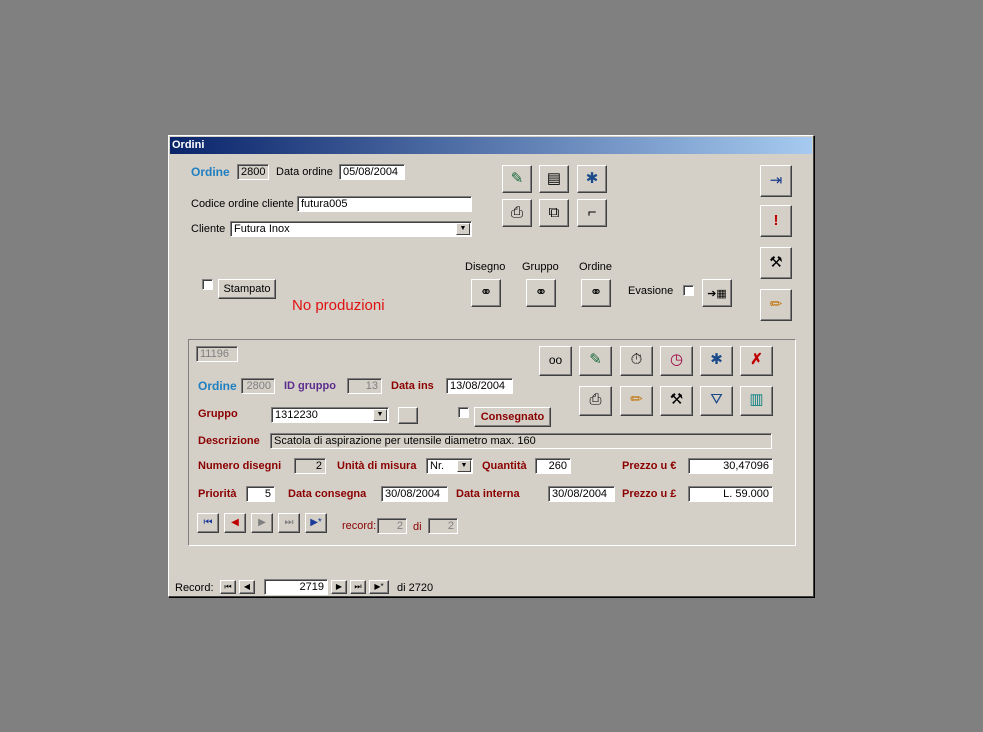 The image size is (983, 732). Describe the element at coordinates (289, 523) in the screenshot. I see `sub-last-record-button: ⏭` at that location.